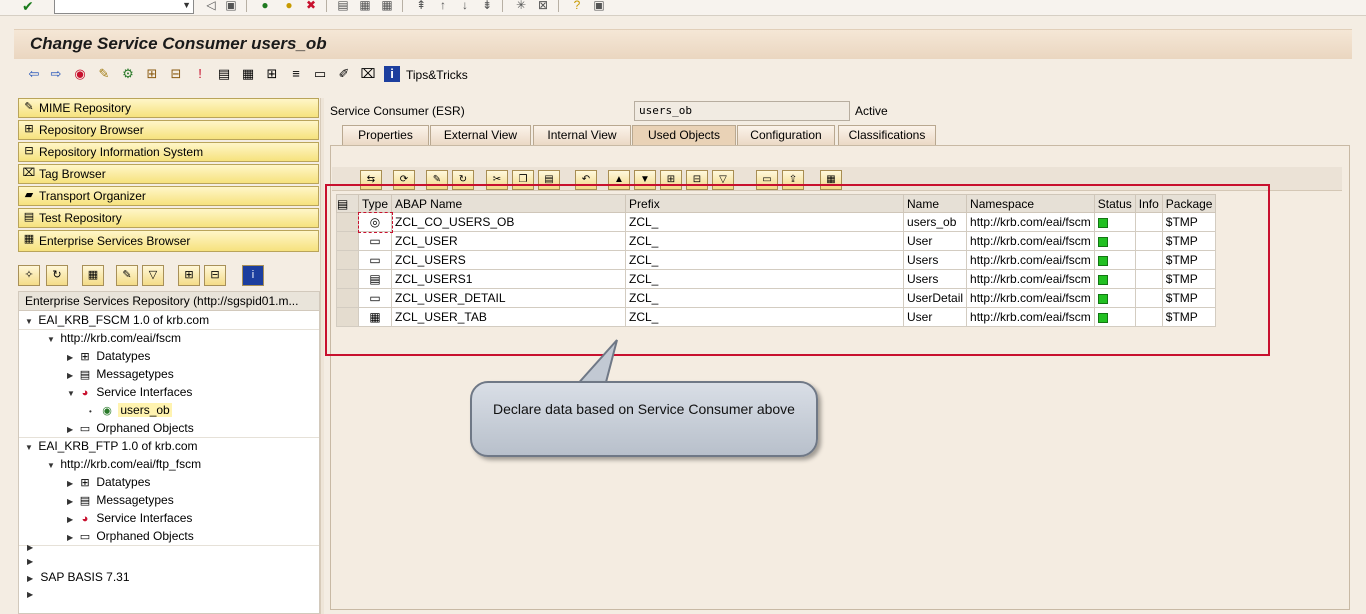  I want to click on page-title: Change Service Consumer users_ob, so click(178, 43).